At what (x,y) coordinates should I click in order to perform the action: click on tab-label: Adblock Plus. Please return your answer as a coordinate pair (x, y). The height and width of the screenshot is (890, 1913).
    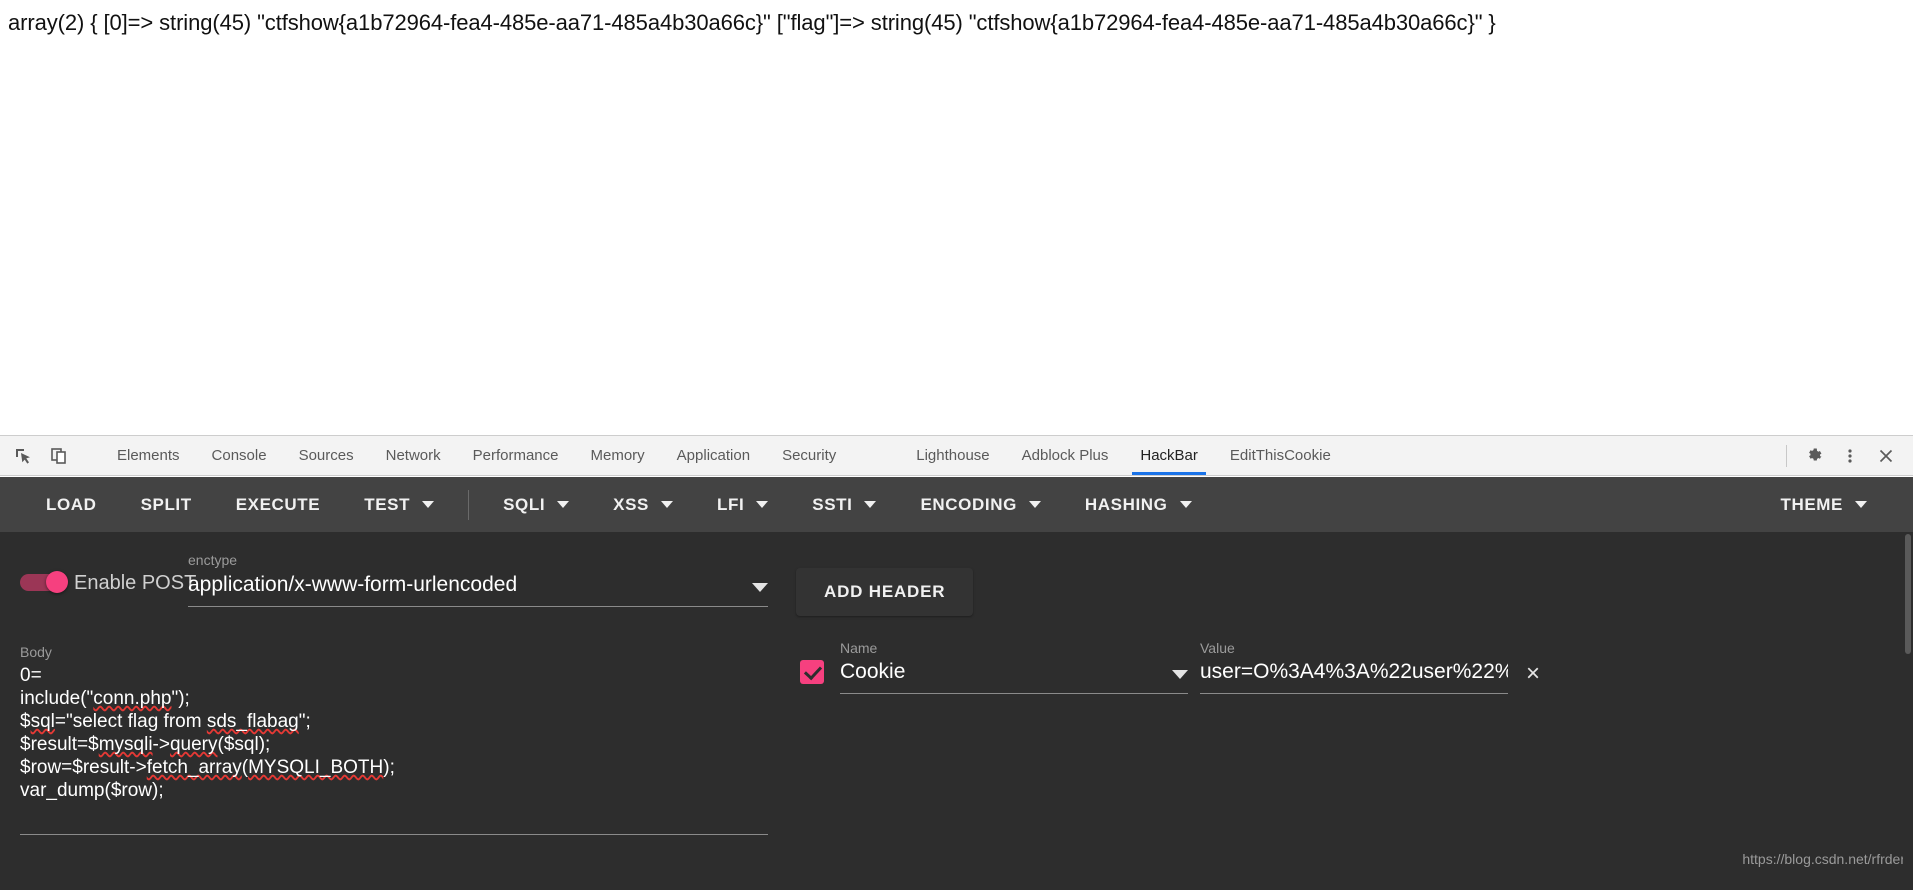
    Looking at the image, I should click on (1065, 455).